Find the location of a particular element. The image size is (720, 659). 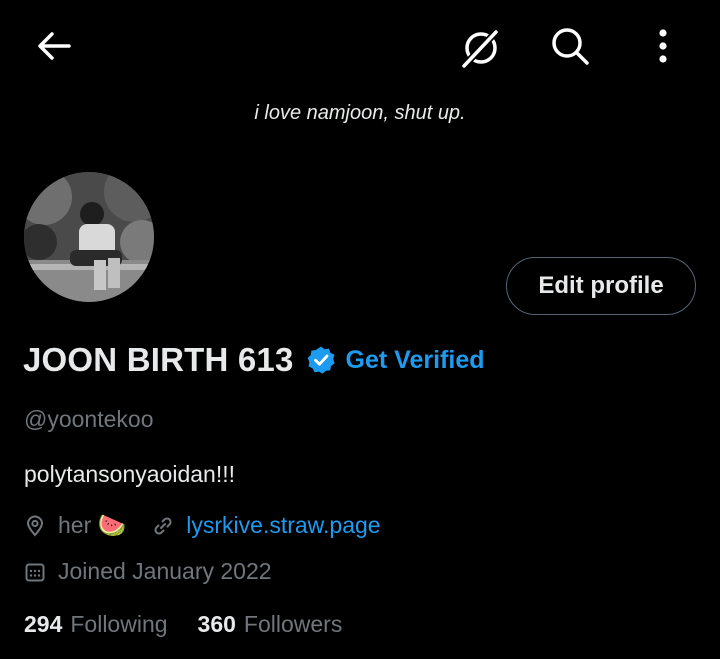

edit-profile-button: Edit profile is located at coordinates (601, 286).